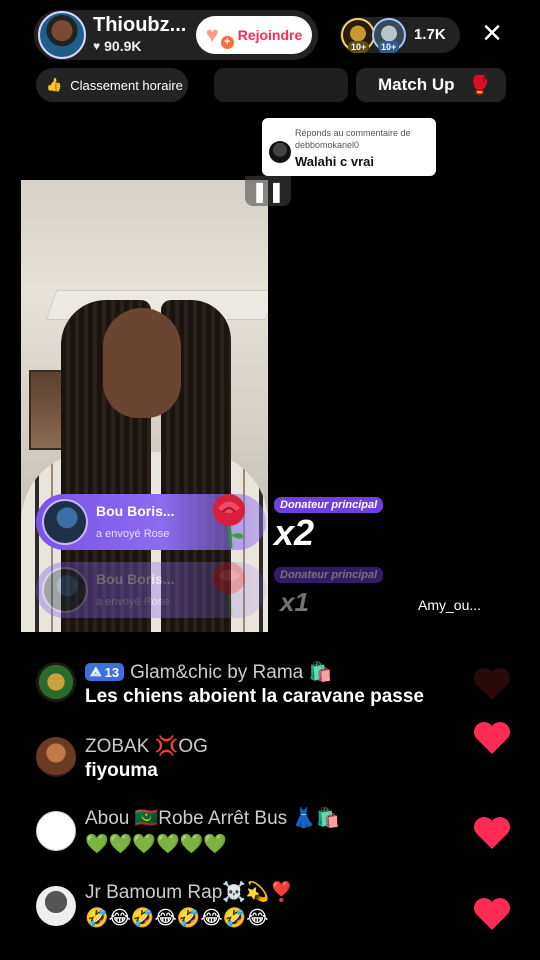  What do you see at coordinates (123, 46) in the screenshot?
I see `host-likes-count: 90.9K` at bounding box center [123, 46].